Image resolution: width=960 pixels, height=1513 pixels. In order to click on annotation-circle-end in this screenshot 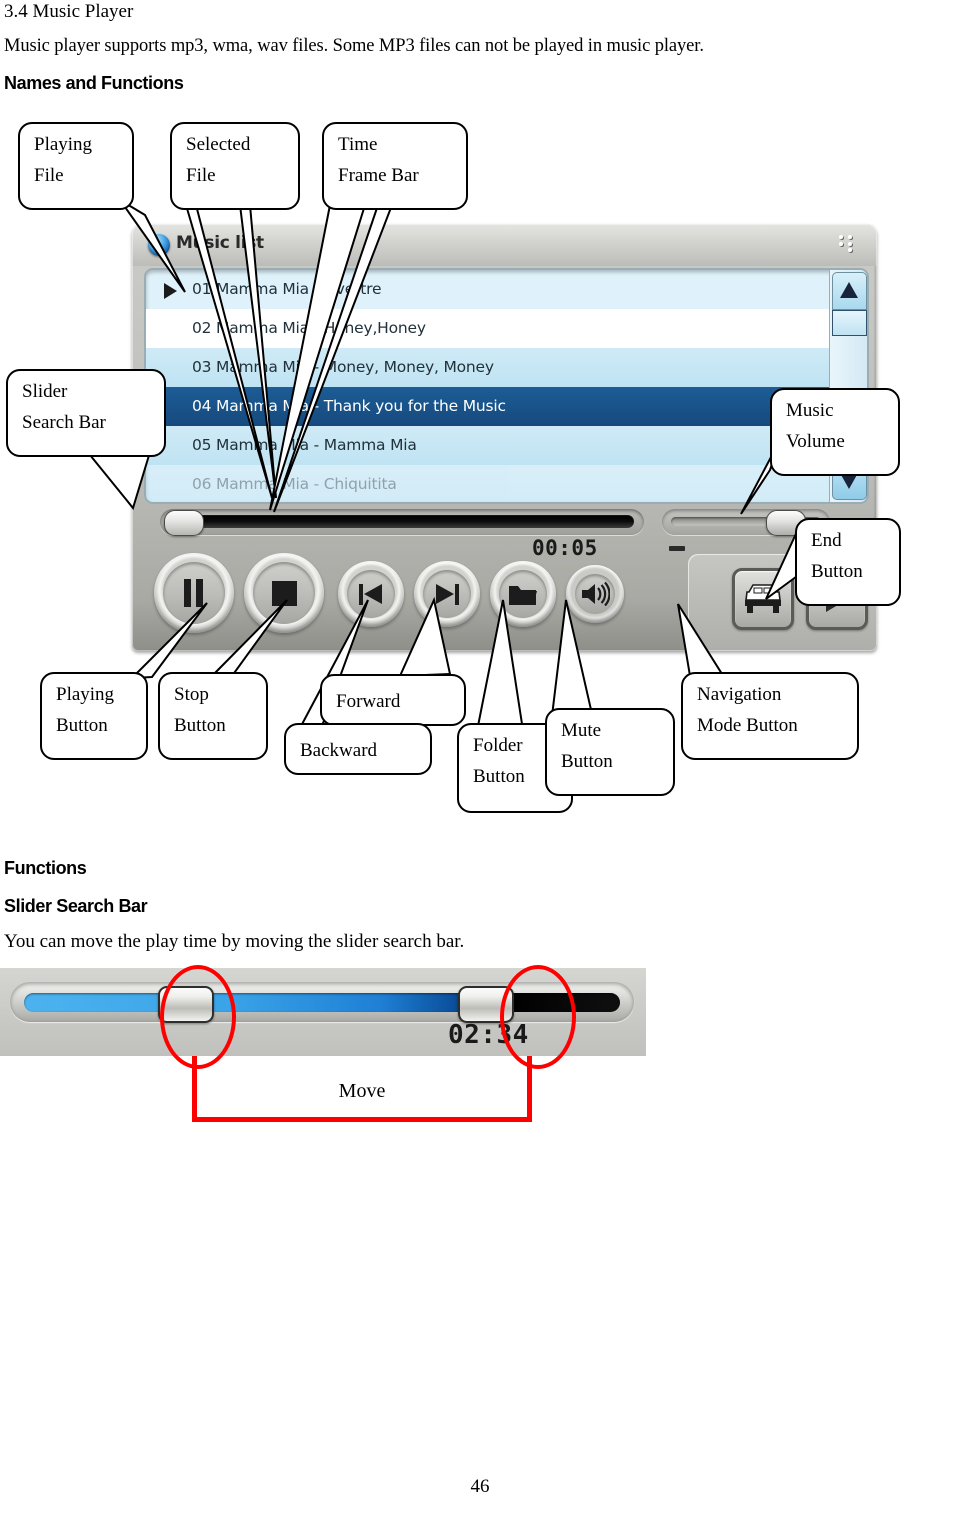, I will do `click(538, 1017)`.